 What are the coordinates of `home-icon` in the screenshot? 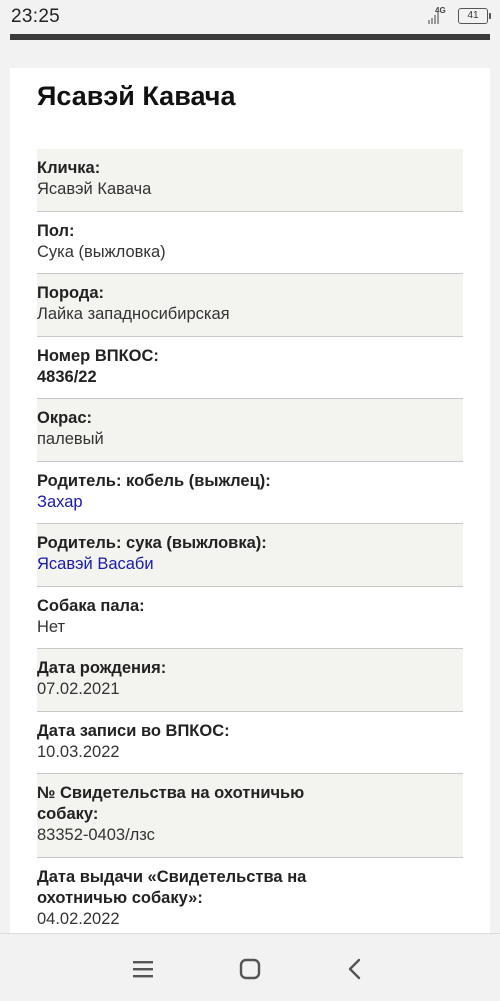 It's located at (250, 969).